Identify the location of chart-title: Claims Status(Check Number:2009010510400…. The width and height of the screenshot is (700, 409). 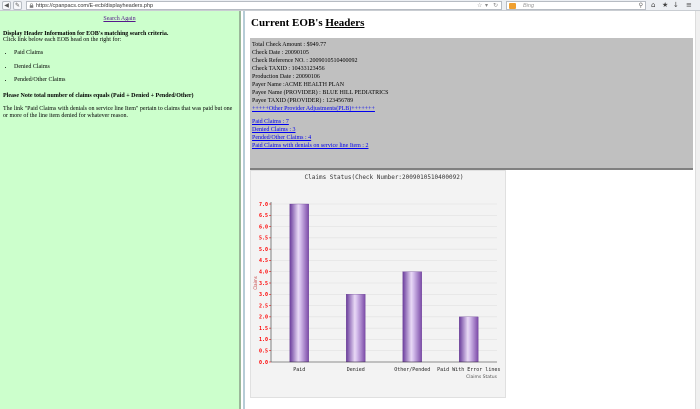
(384, 177).